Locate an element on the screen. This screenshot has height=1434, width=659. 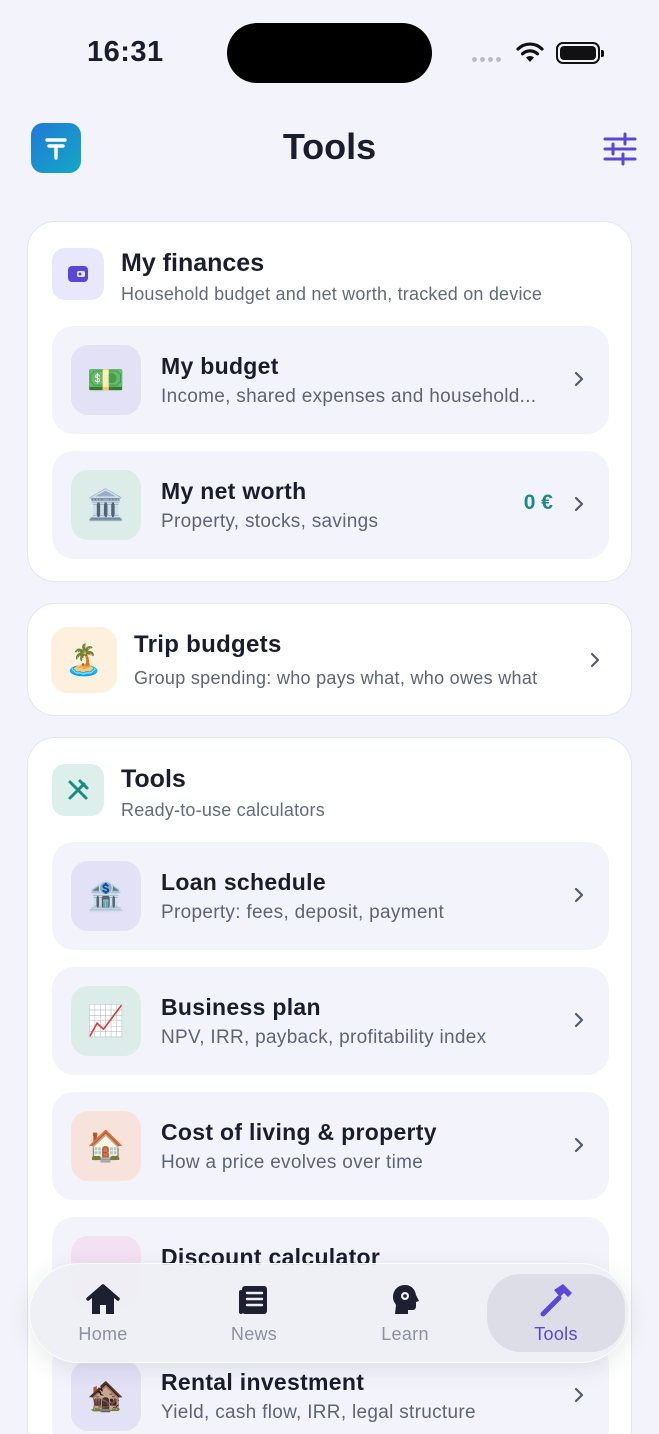
tab-tools: Tools is located at coordinates (556, 1313).